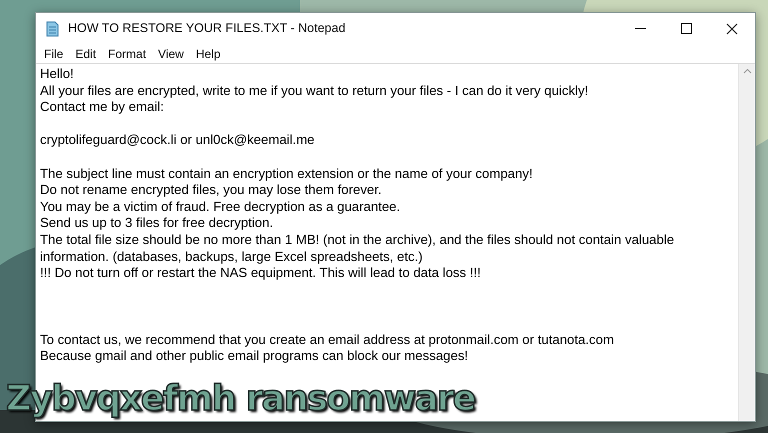 The height and width of the screenshot is (433, 768). What do you see at coordinates (315, 91) in the screenshot?
I see `text-line: All your files are encrypted, write to me if you want to return your files - I can do it very quickly!` at bounding box center [315, 91].